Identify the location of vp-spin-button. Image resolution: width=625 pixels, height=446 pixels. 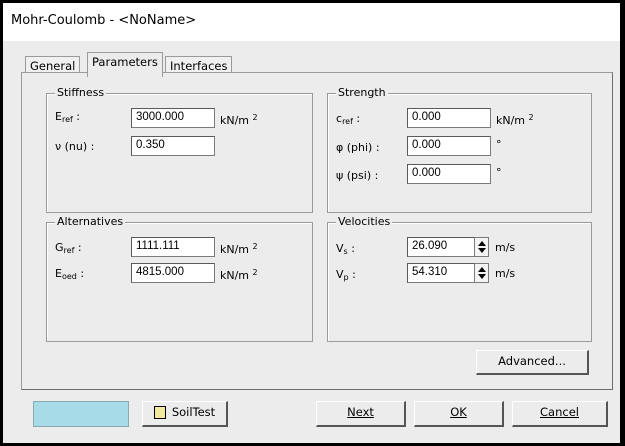
(481, 273).